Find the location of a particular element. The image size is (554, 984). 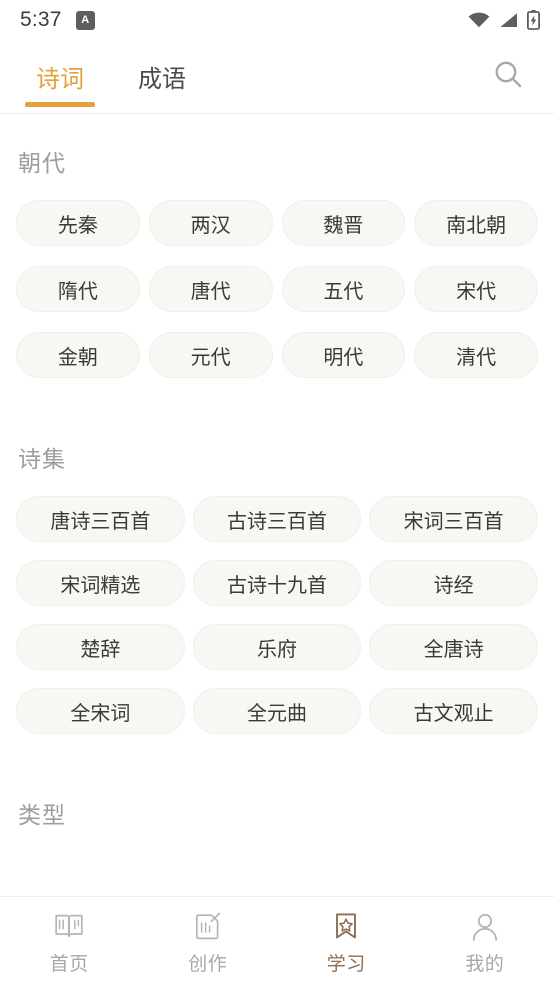

dynasty-pill: 先秦 is located at coordinates (78, 223).